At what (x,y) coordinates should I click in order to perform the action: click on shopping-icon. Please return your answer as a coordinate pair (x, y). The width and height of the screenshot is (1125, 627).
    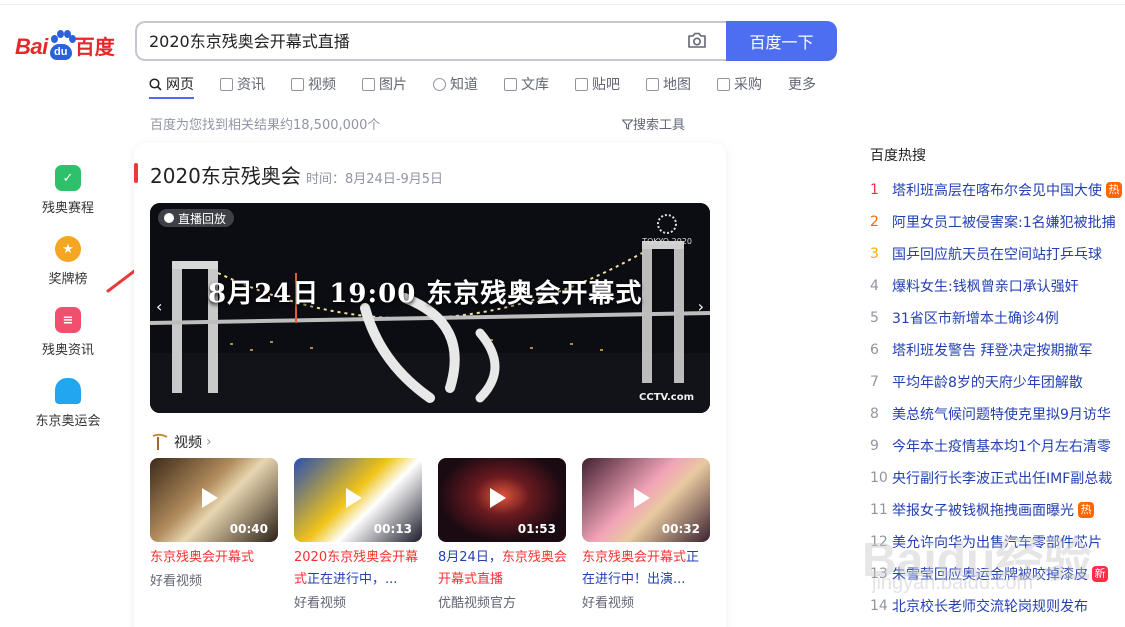
    Looking at the image, I should click on (723, 84).